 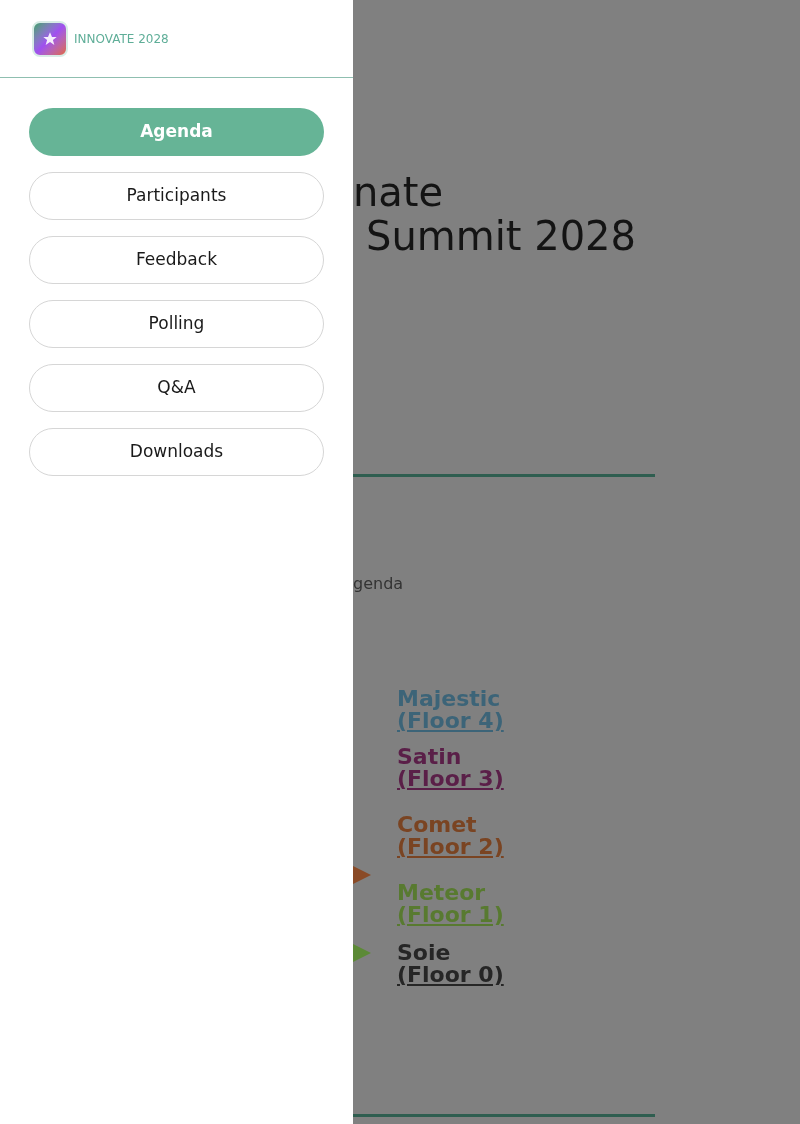 What do you see at coordinates (450, 836) in the screenshot?
I see `room-link: Comet (Floor 2)` at bounding box center [450, 836].